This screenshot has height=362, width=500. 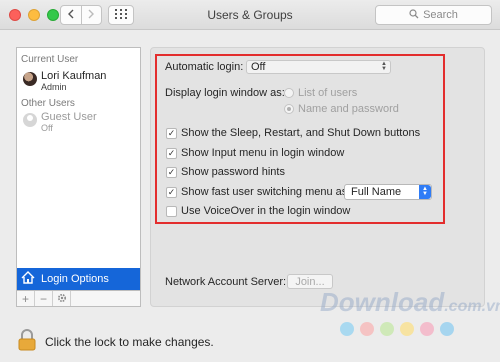 I want to click on show-all-button, so click(x=121, y=15).